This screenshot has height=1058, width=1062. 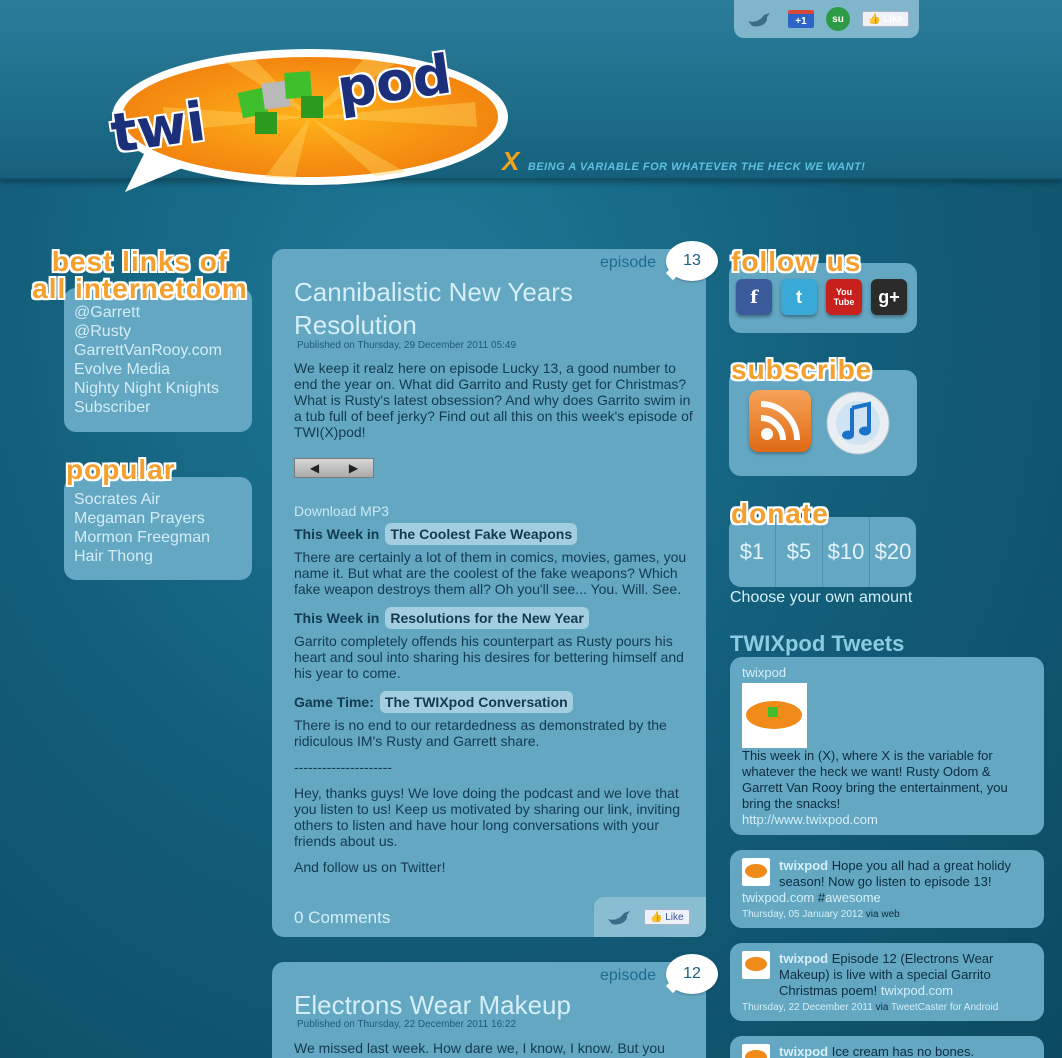 I want to click on best-link: Subscriber, so click(x=148, y=407).